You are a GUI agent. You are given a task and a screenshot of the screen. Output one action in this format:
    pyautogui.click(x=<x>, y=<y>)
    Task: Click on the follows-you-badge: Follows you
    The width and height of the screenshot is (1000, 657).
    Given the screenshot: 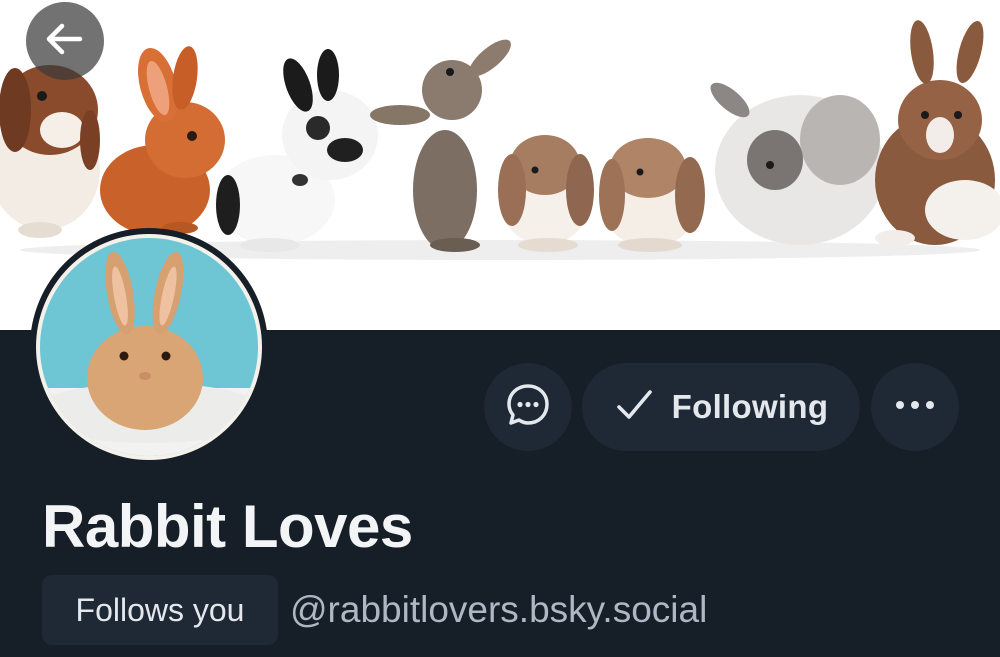 What is the action you would take?
    pyautogui.click(x=160, y=610)
    